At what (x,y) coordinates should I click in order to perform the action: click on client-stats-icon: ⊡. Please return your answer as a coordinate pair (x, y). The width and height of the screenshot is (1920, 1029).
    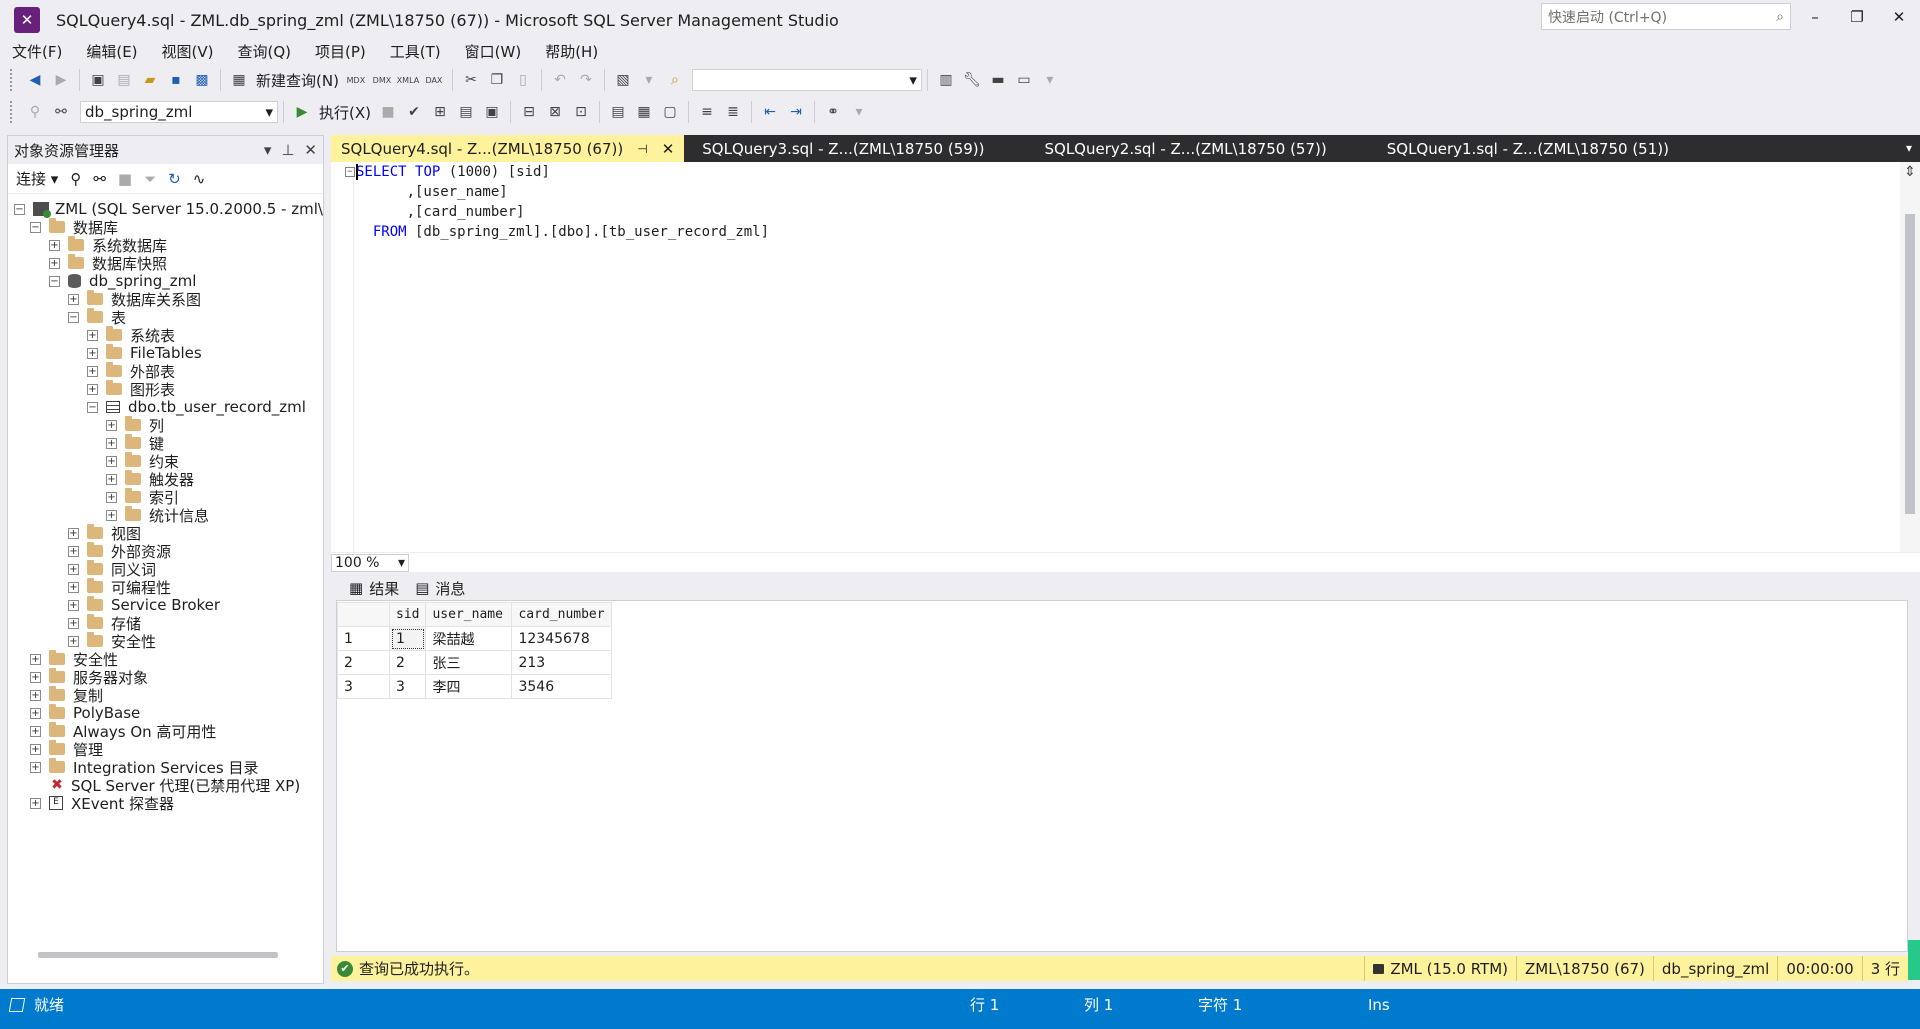
    Looking at the image, I should click on (581, 112).